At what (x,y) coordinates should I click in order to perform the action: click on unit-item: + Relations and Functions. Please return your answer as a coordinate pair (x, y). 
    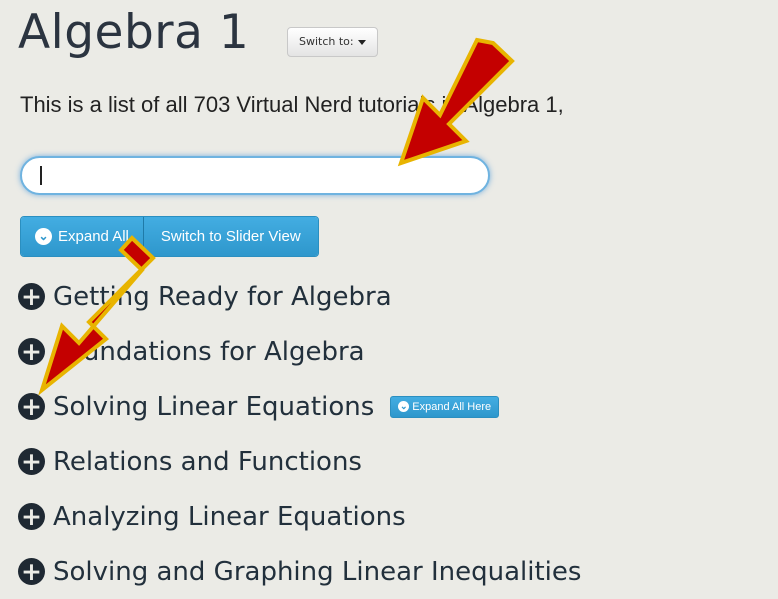
    Looking at the image, I should click on (299, 461).